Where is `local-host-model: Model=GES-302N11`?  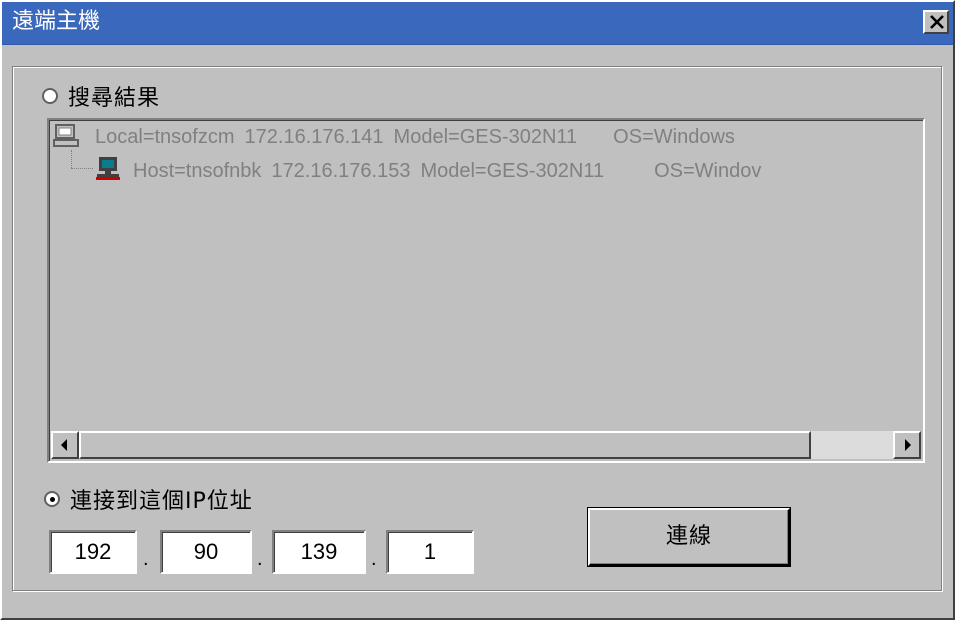
local-host-model: Model=GES-302N11 is located at coordinates (485, 137).